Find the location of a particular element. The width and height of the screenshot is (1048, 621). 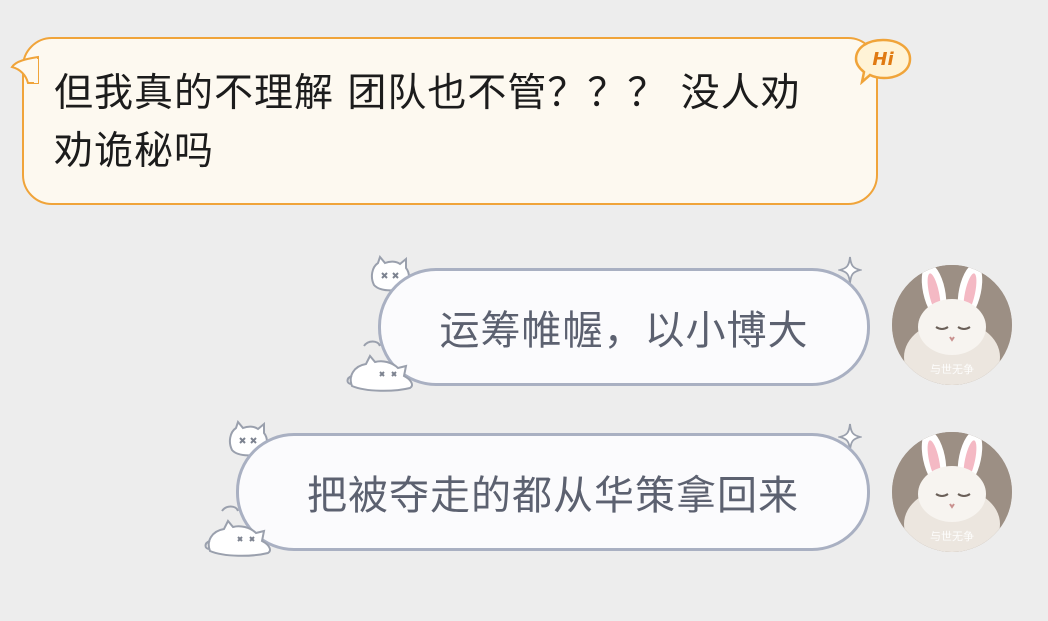

outgoing-message-bubble: 运筹帷幄，以小博大 is located at coordinates (624, 327).